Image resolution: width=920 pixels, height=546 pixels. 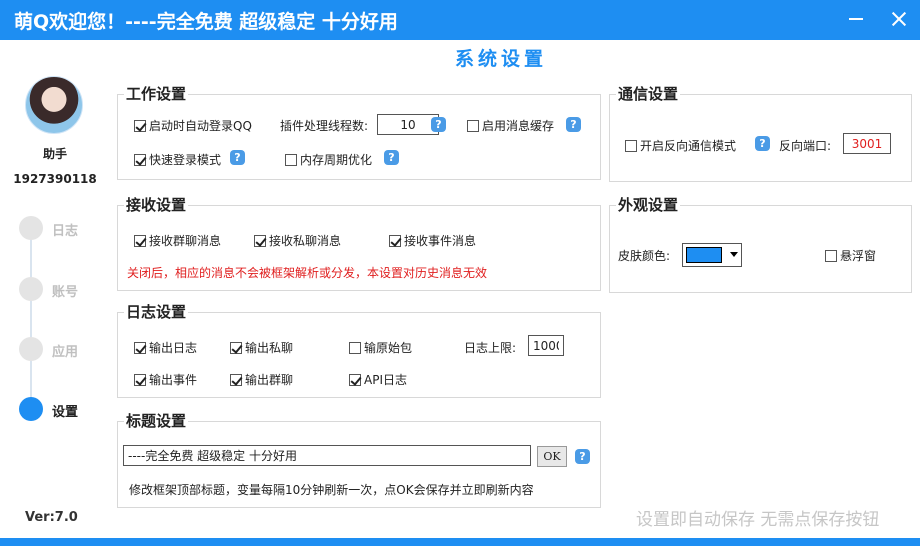 What do you see at coordinates (305, 241) in the screenshot?
I see `checkbox-label: 接收私聊消息` at bounding box center [305, 241].